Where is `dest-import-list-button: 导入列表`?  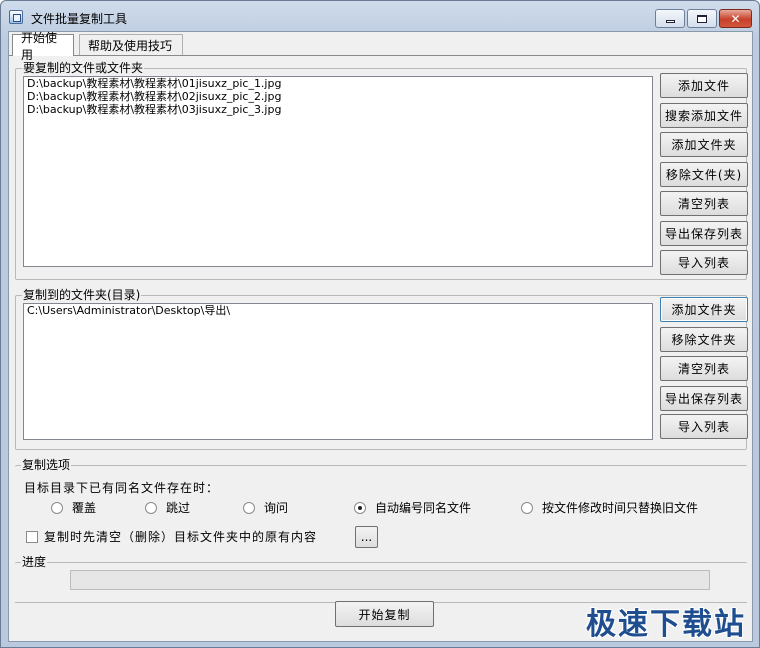 dest-import-list-button: 导入列表 is located at coordinates (704, 426).